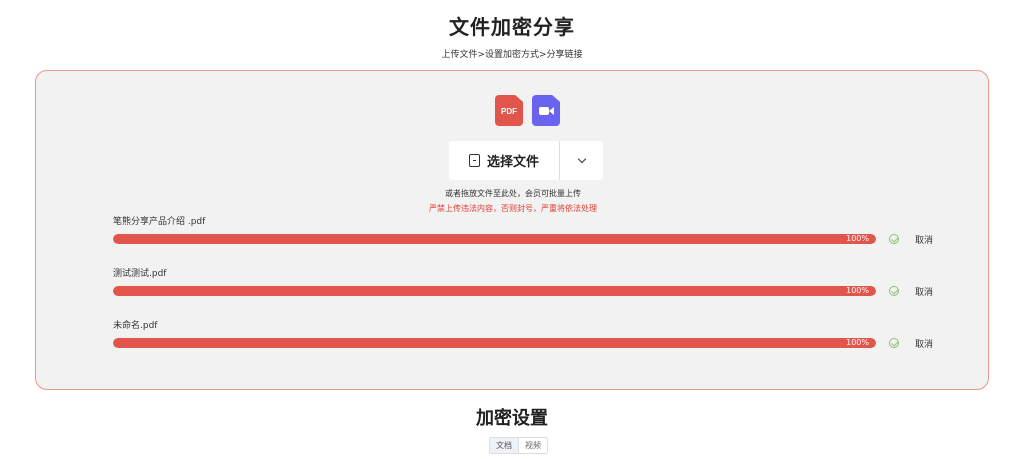 The image size is (1024, 459). What do you see at coordinates (543, 284) in the screenshot?
I see `file-row: 测试测试.pdf 100% 取消` at bounding box center [543, 284].